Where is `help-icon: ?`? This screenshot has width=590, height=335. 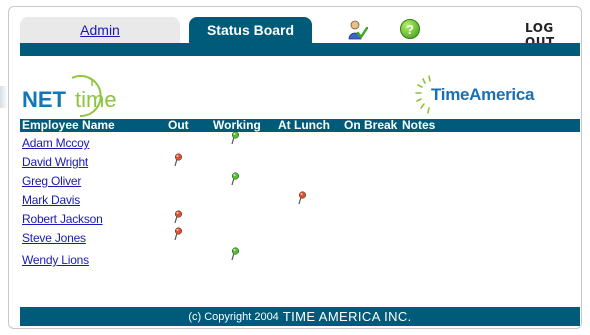
help-icon: ? is located at coordinates (410, 29).